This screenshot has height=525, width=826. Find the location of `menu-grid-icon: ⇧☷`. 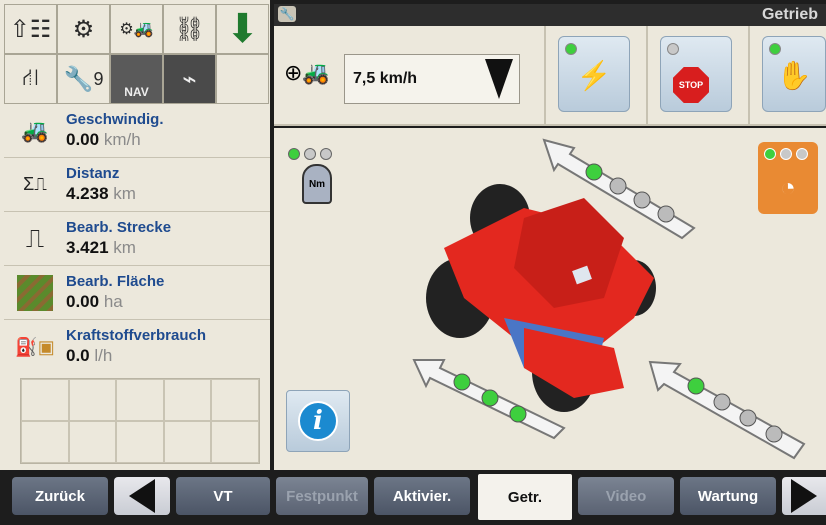

menu-grid-icon: ⇧☷ is located at coordinates (30, 29).